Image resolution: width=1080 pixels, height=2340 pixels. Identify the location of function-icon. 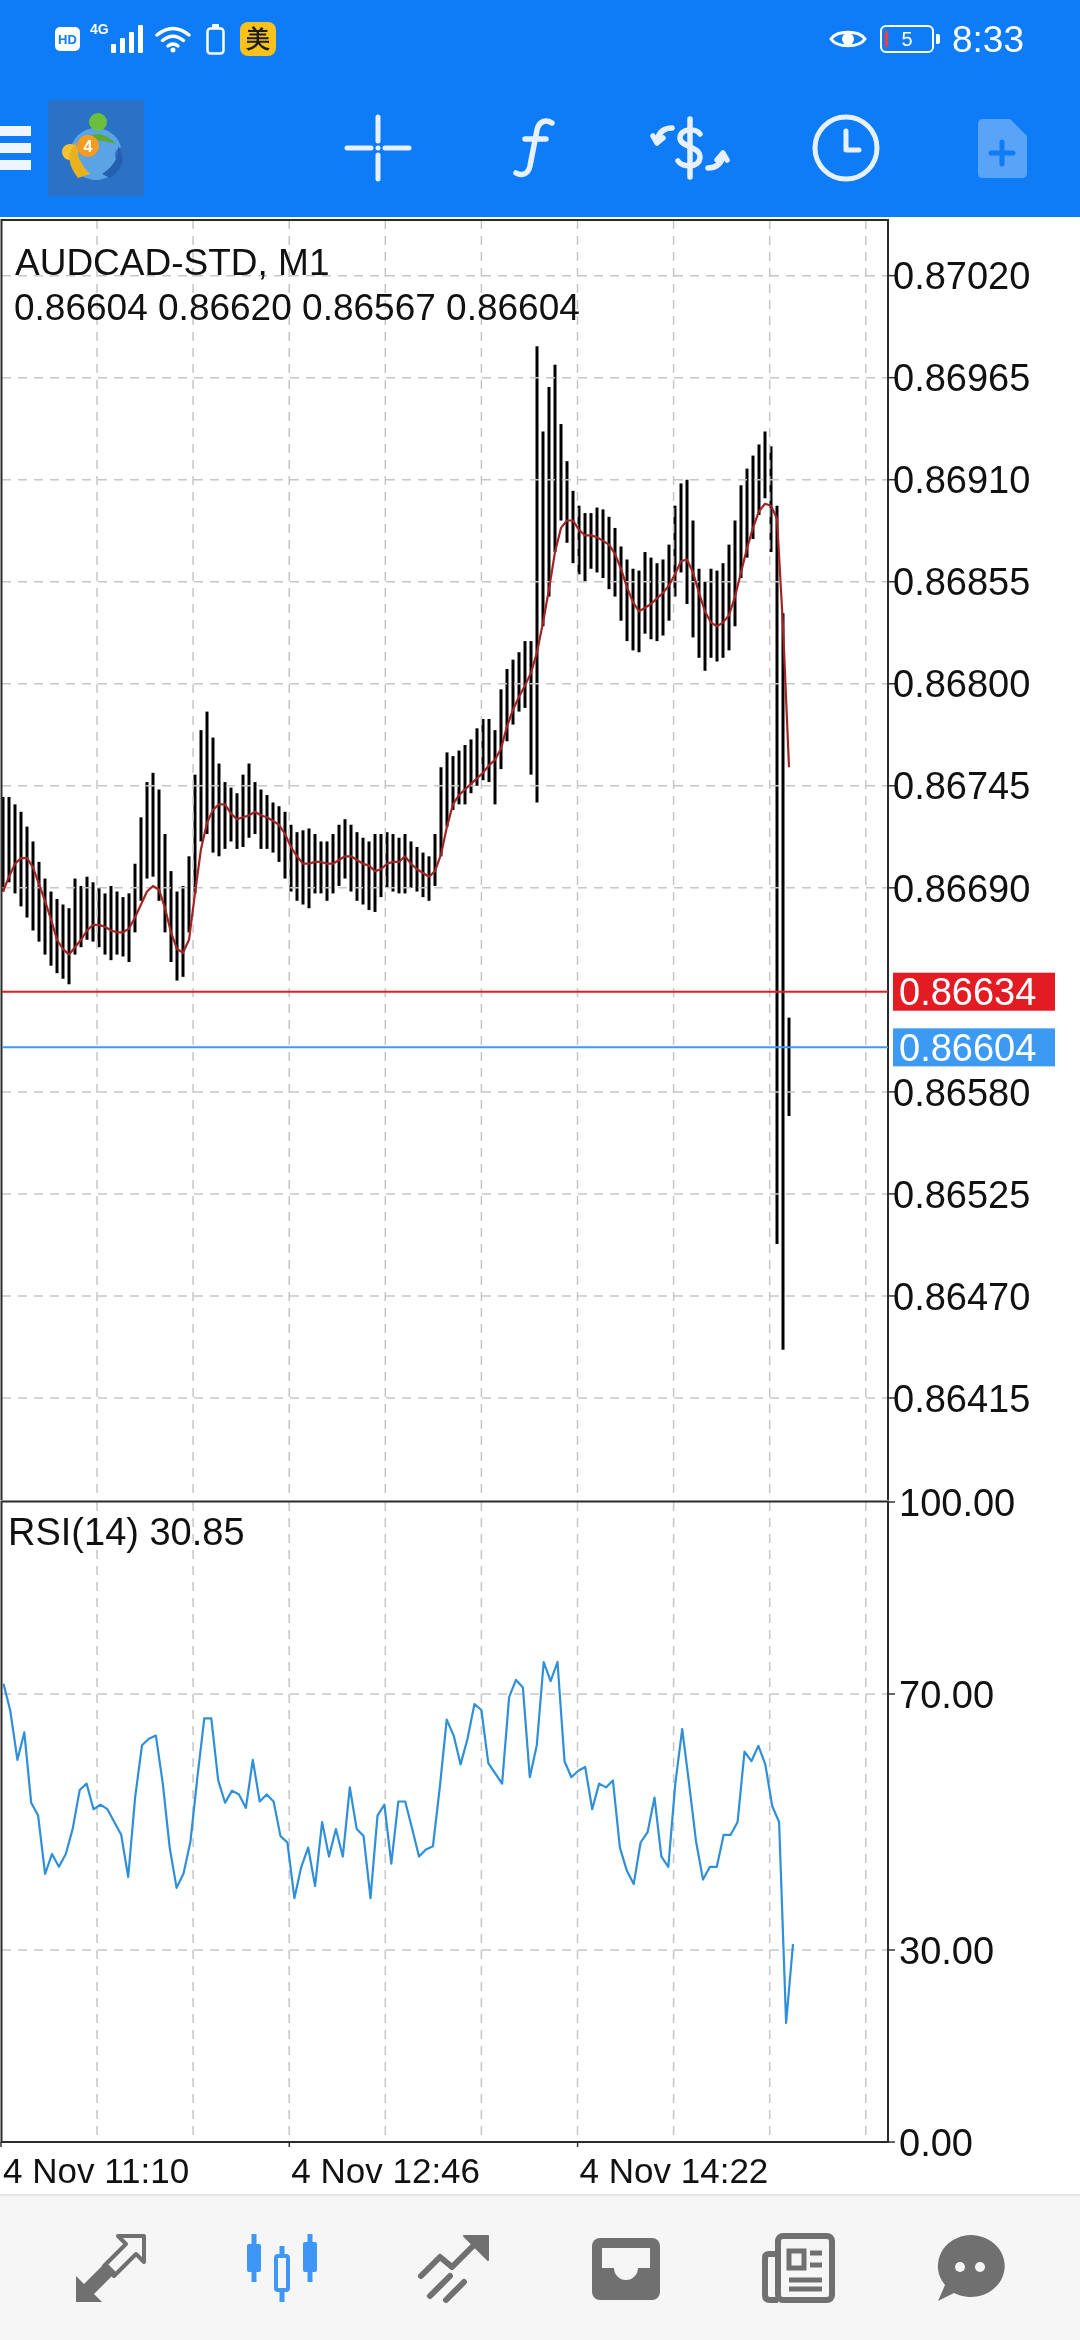
(534, 147).